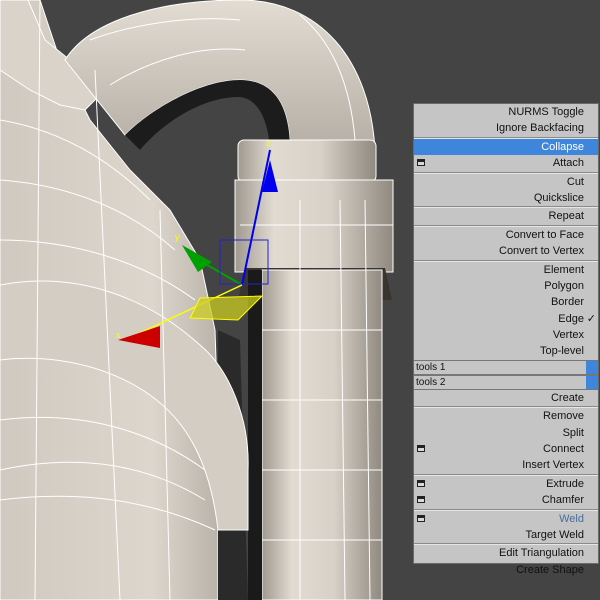  What do you see at coordinates (567, 397) in the screenshot?
I see `menu-item-label: Create` at bounding box center [567, 397].